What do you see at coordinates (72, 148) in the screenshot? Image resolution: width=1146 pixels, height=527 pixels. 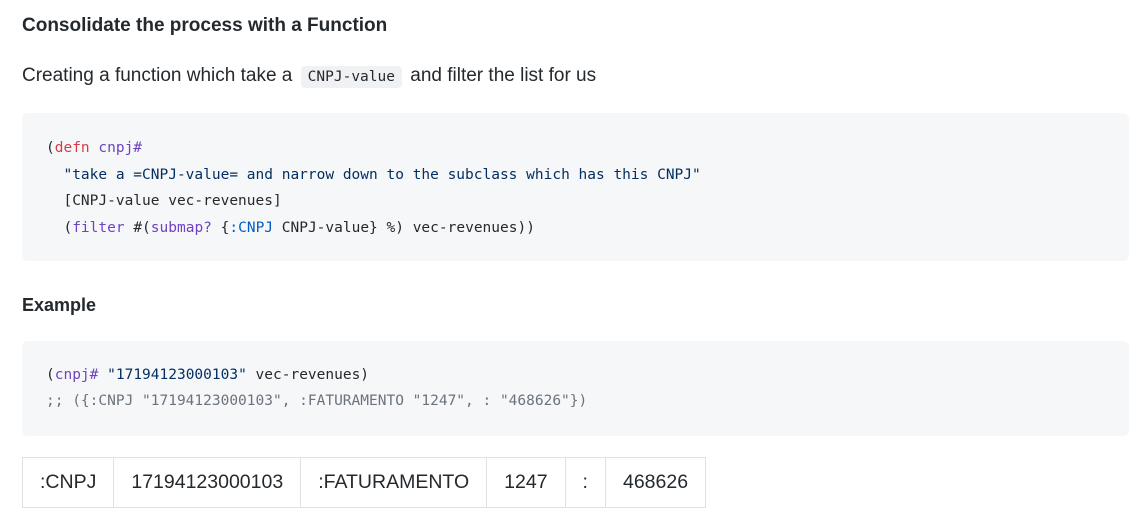 I see `code-token: defn` at bounding box center [72, 148].